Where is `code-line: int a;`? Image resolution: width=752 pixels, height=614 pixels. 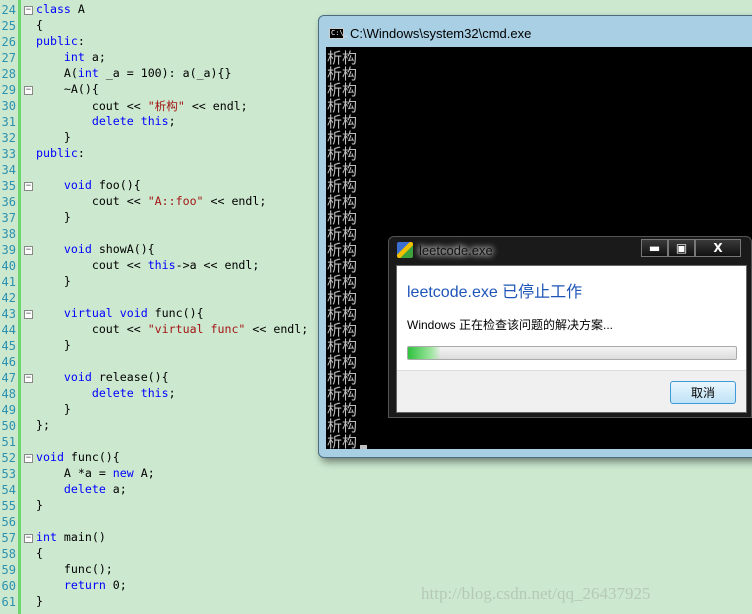
code-line: int a; is located at coordinates (71, 58).